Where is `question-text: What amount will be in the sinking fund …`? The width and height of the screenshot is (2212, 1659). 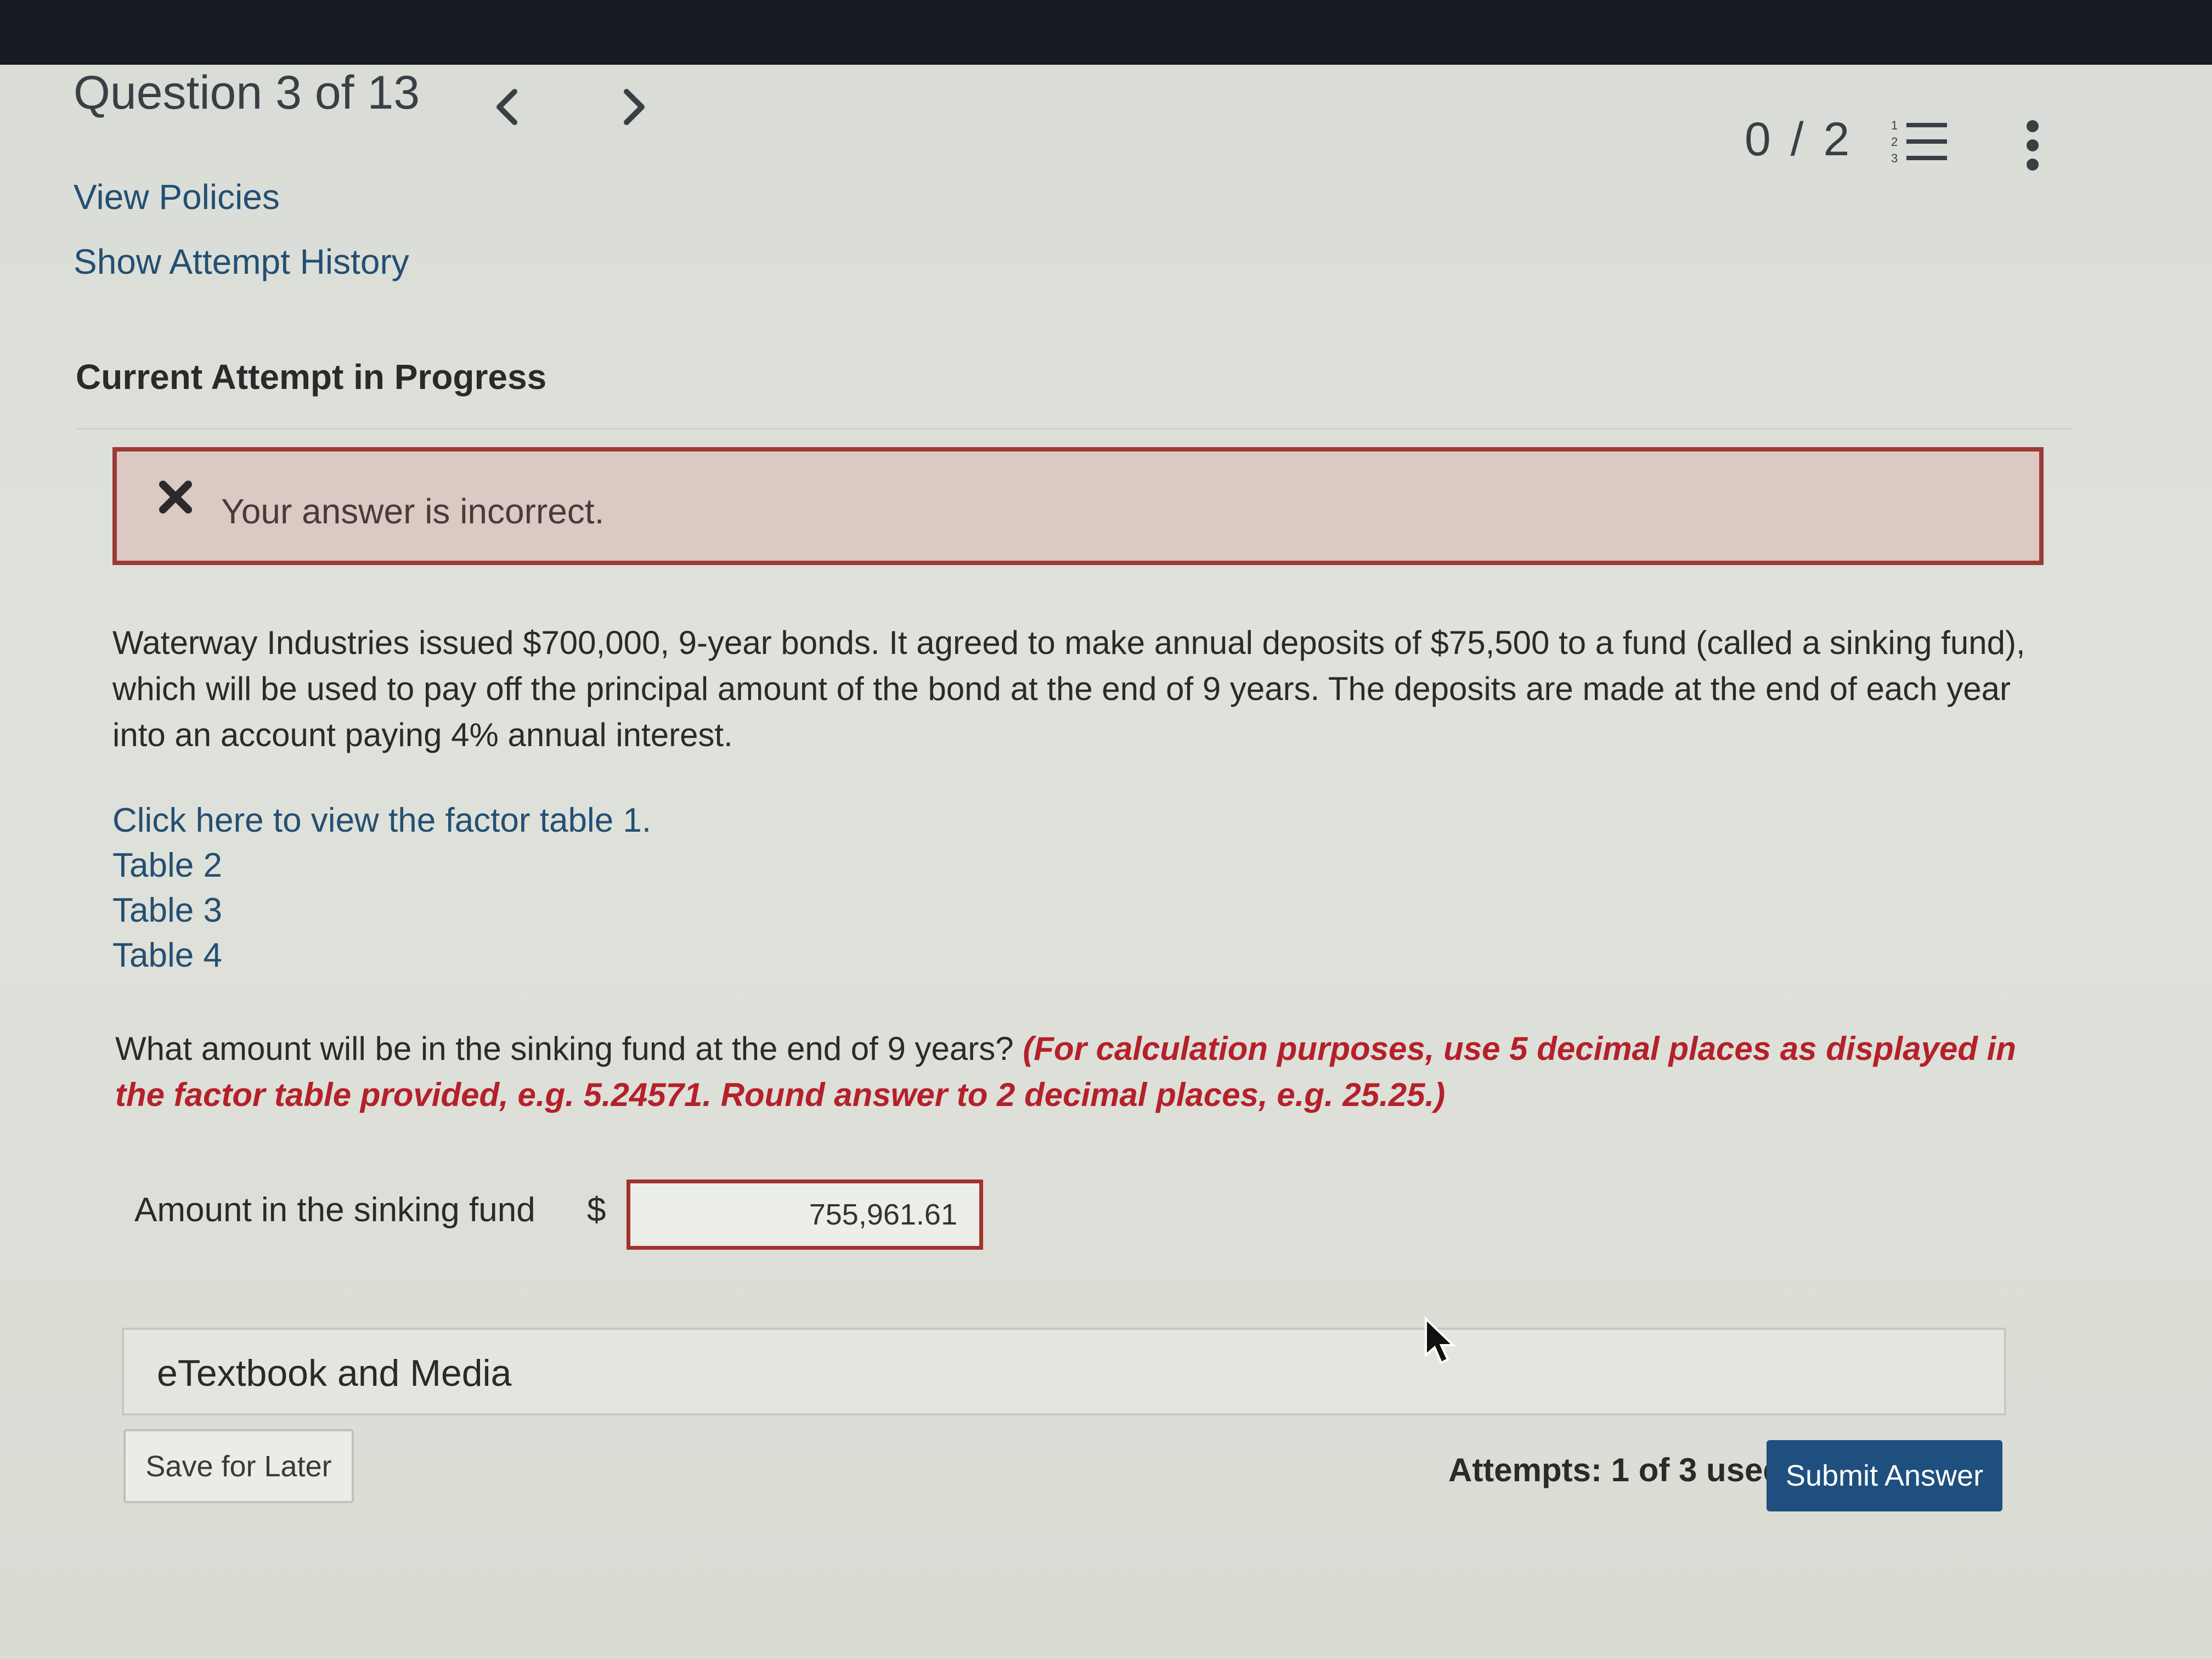
question-text: What amount will be in the sinking fund … is located at coordinates (569, 1048).